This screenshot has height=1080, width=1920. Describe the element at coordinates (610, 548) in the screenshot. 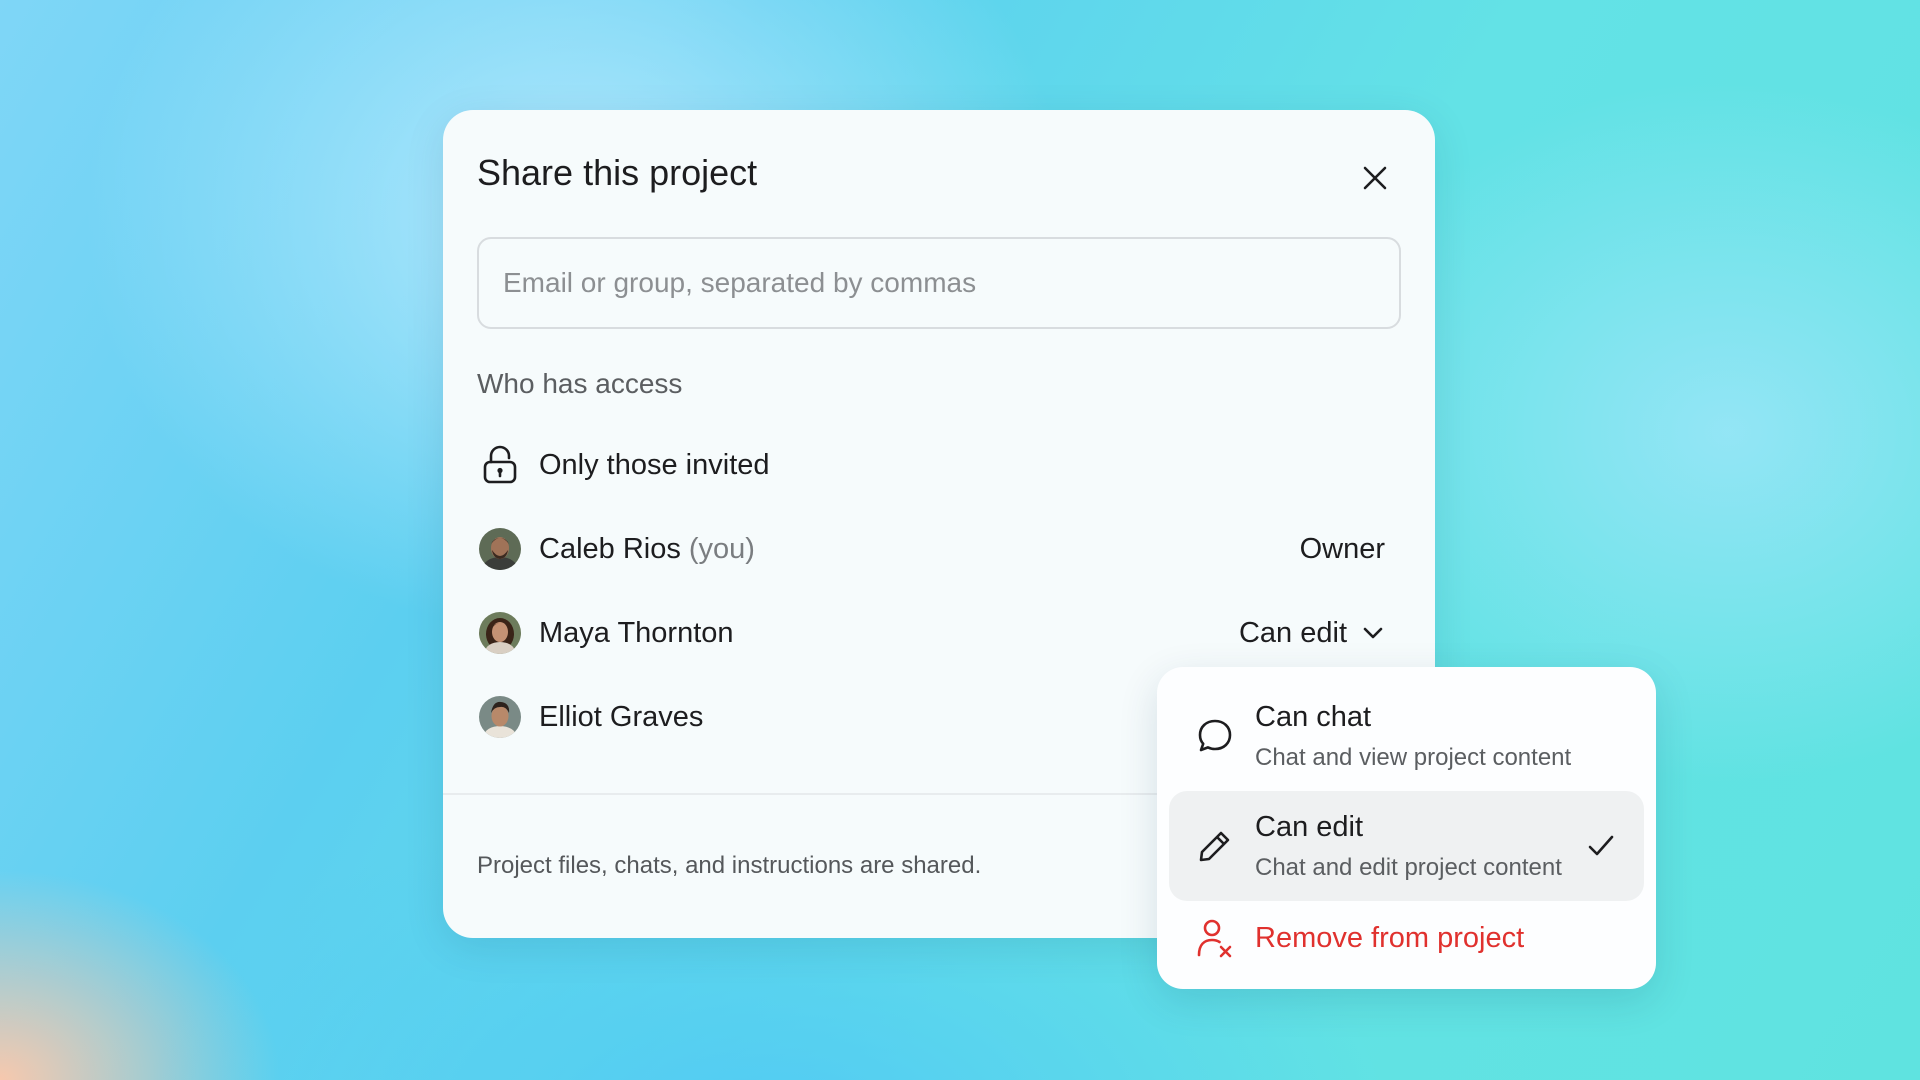

I see `member-name: Caleb Rios` at that location.